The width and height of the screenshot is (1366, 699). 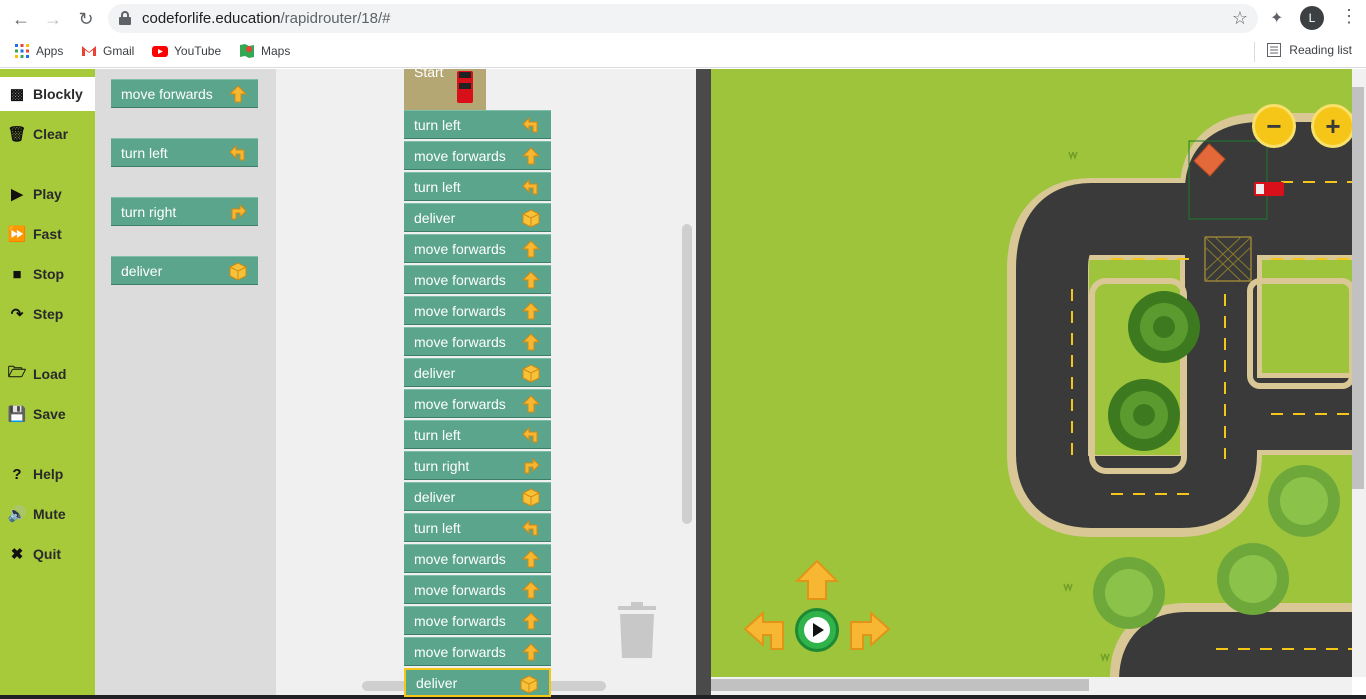 What do you see at coordinates (17, 414) in the screenshot?
I see `floppy-icon: 💾` at bounding box center [17, 414].